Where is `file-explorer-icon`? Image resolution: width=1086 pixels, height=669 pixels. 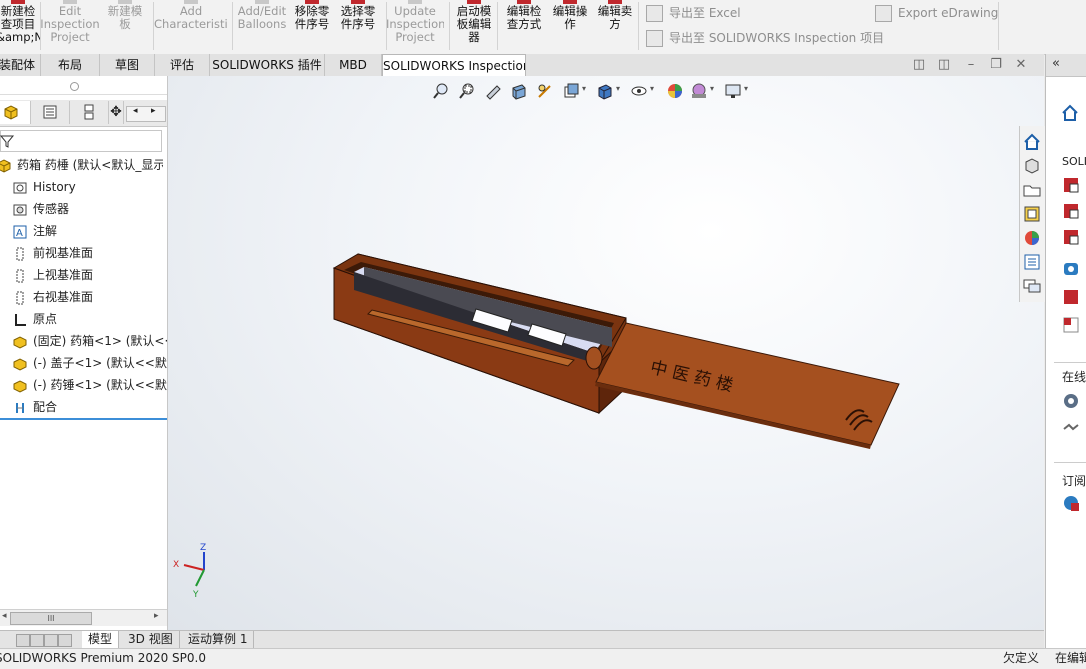 file-explorer-icon is located at coordinates (1032, 190).